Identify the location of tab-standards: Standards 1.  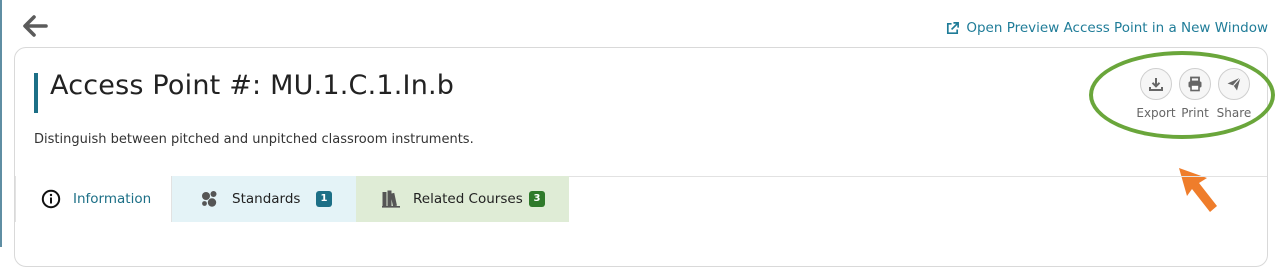
(264, 199).